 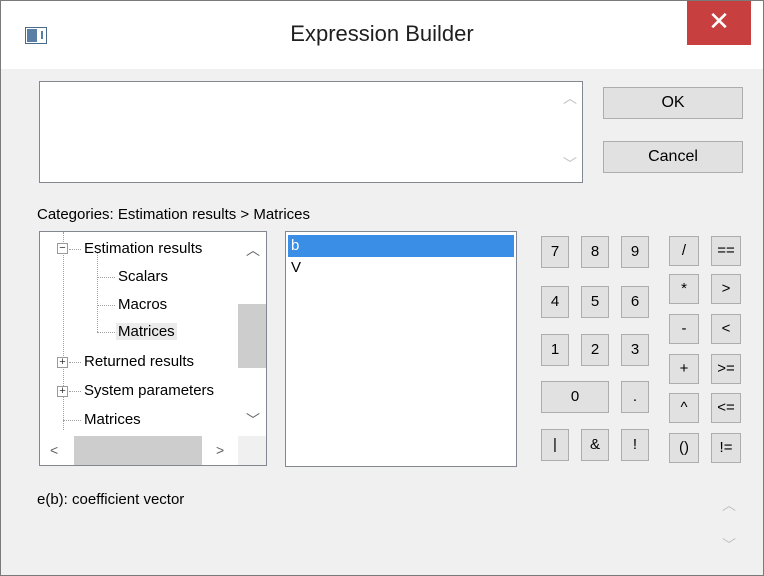 What do you see at coordinates (726, 251) in the screenshot?
I see `key-equal: ==` at bounding box center [726, 251].